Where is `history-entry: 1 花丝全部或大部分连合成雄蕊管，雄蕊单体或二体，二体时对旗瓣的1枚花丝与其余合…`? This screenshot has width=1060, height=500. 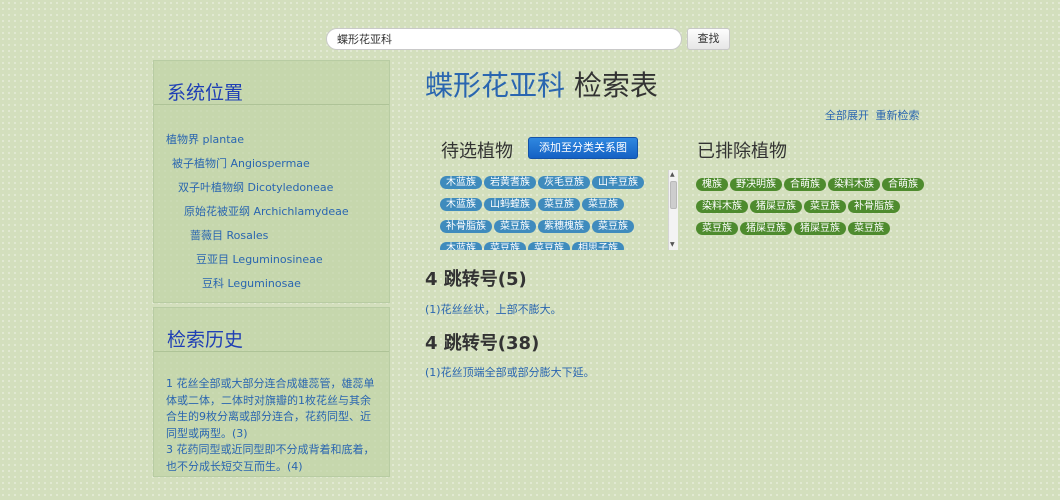
history-entry: 1 花丝全部或大部分连合成雄蕊管，雄蕊单体或二体，二体时对旗瓣的1枚花丝与其余合… is located at coordinates (273, 409).